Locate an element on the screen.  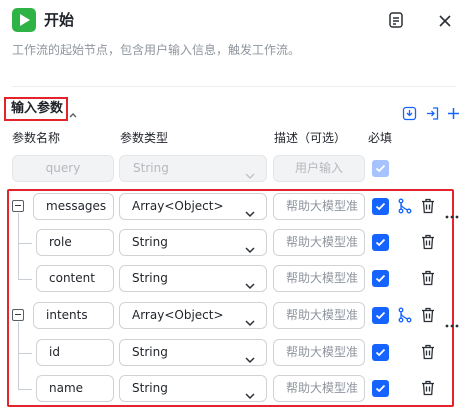
param-name-input: id is located at coordinates (75, 352).